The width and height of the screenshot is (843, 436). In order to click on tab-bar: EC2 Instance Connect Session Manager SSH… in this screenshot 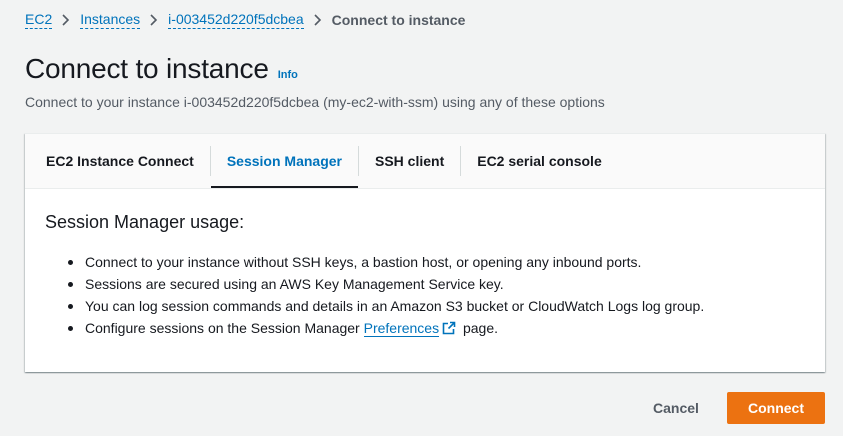, I will do `click(425, 161)`.